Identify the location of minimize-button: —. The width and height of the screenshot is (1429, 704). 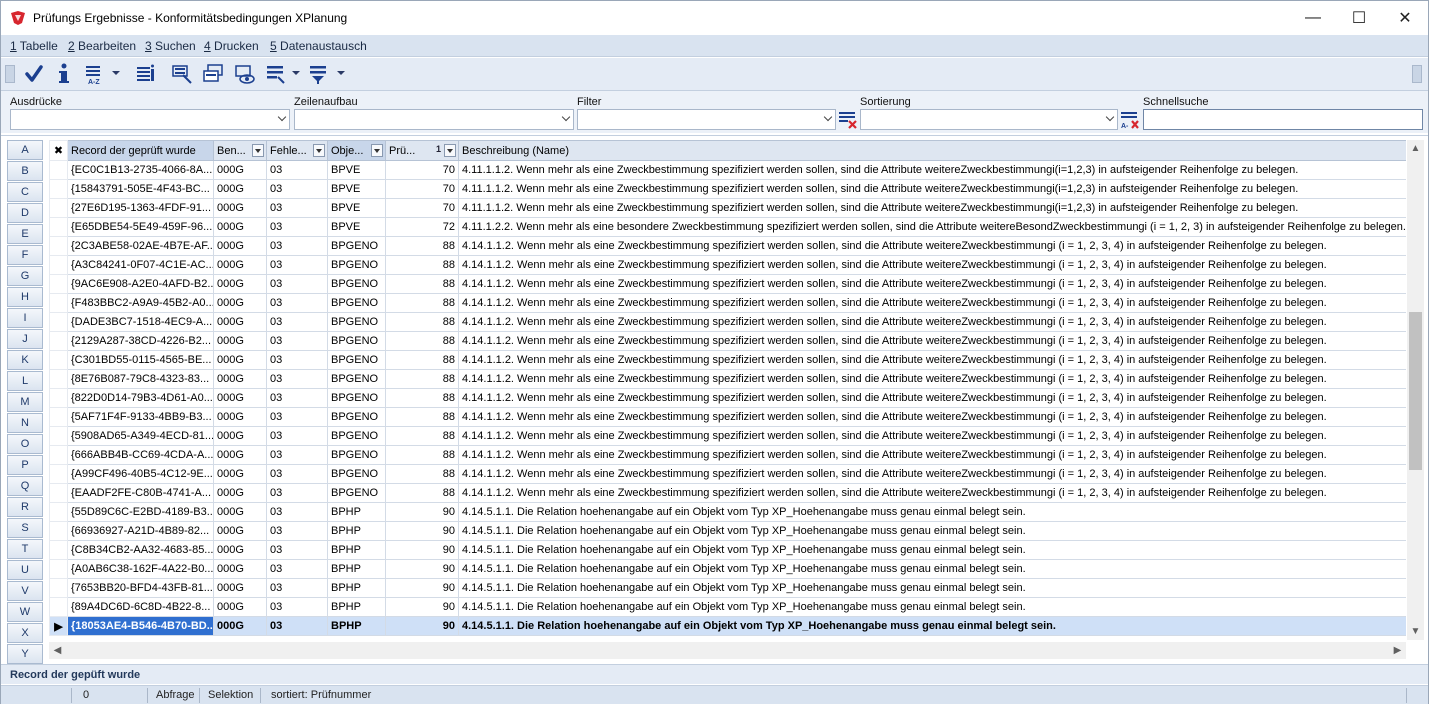
(1313, 18).